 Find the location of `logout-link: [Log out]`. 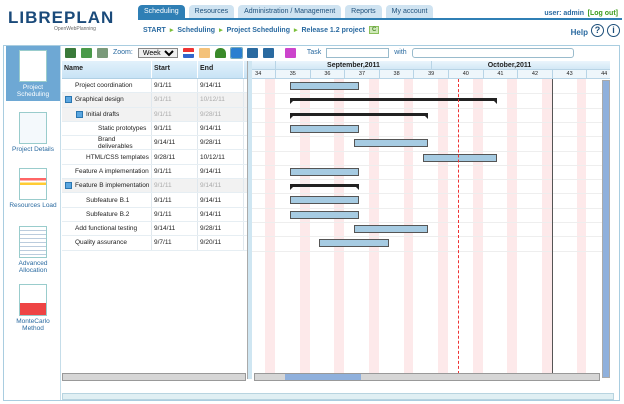

logout-link: [Log out] is located at coordinates (603, 13).